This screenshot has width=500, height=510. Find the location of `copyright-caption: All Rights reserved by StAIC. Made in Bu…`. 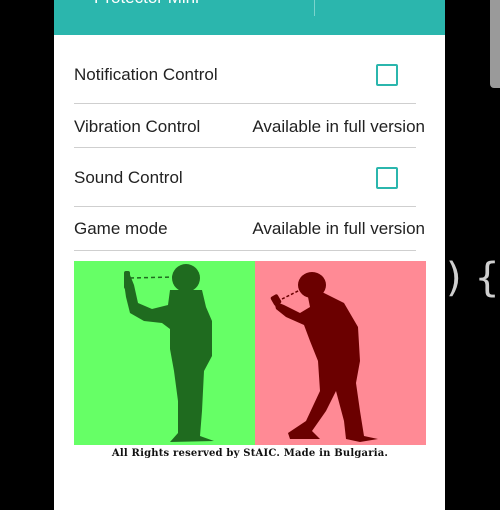

copyright-caption: All Rights reserved by StAIC. Made in Bu… is located at coordinates (250, 453).